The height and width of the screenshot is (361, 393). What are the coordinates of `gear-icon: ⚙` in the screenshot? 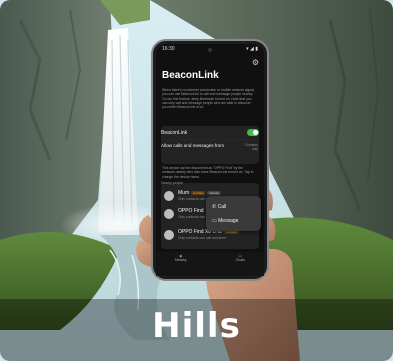 It's located at (255, 62).